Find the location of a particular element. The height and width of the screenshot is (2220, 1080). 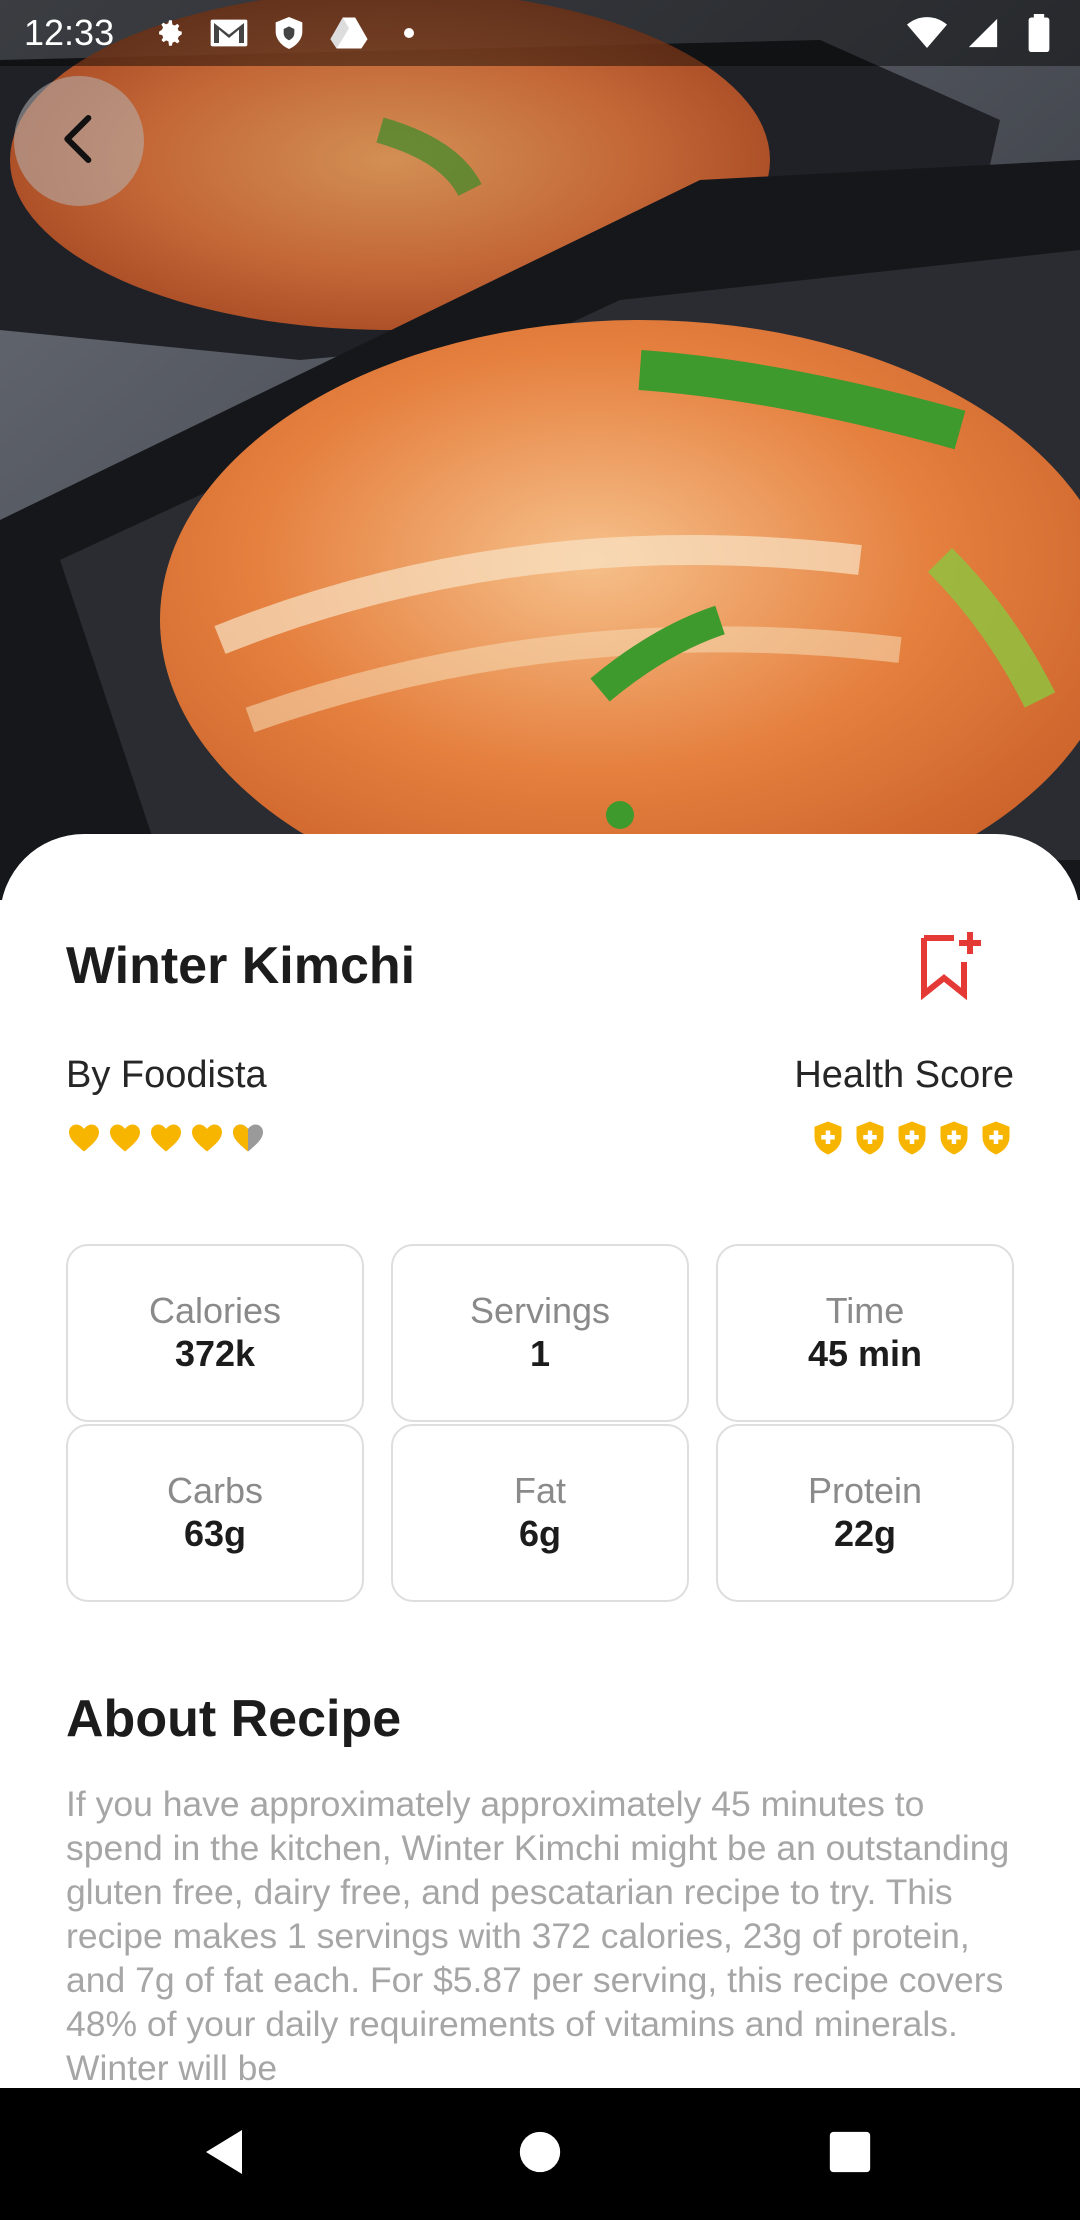

signal-icon is located at coordinates (983, 33).